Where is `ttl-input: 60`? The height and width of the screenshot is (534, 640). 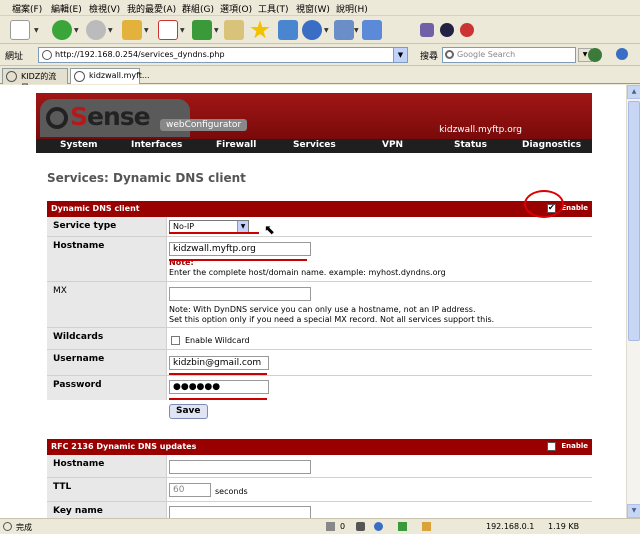
ttl-input: 60 is located at coordinates (190, 490).